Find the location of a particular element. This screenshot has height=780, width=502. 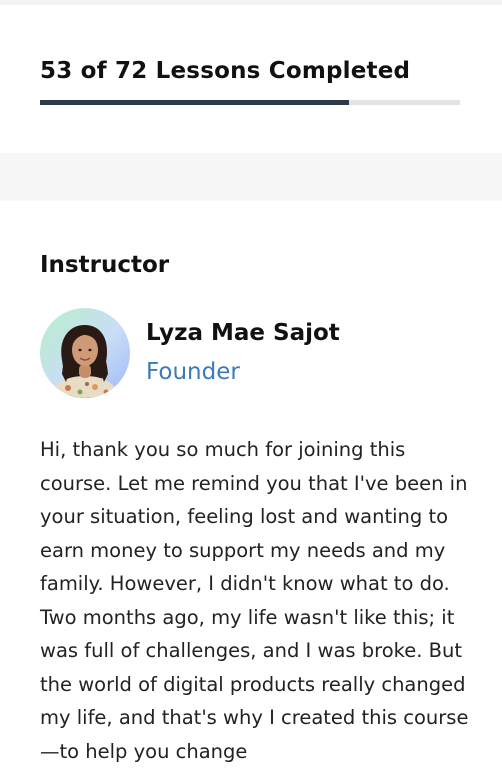

avatar is located at coordinates (85, 353).